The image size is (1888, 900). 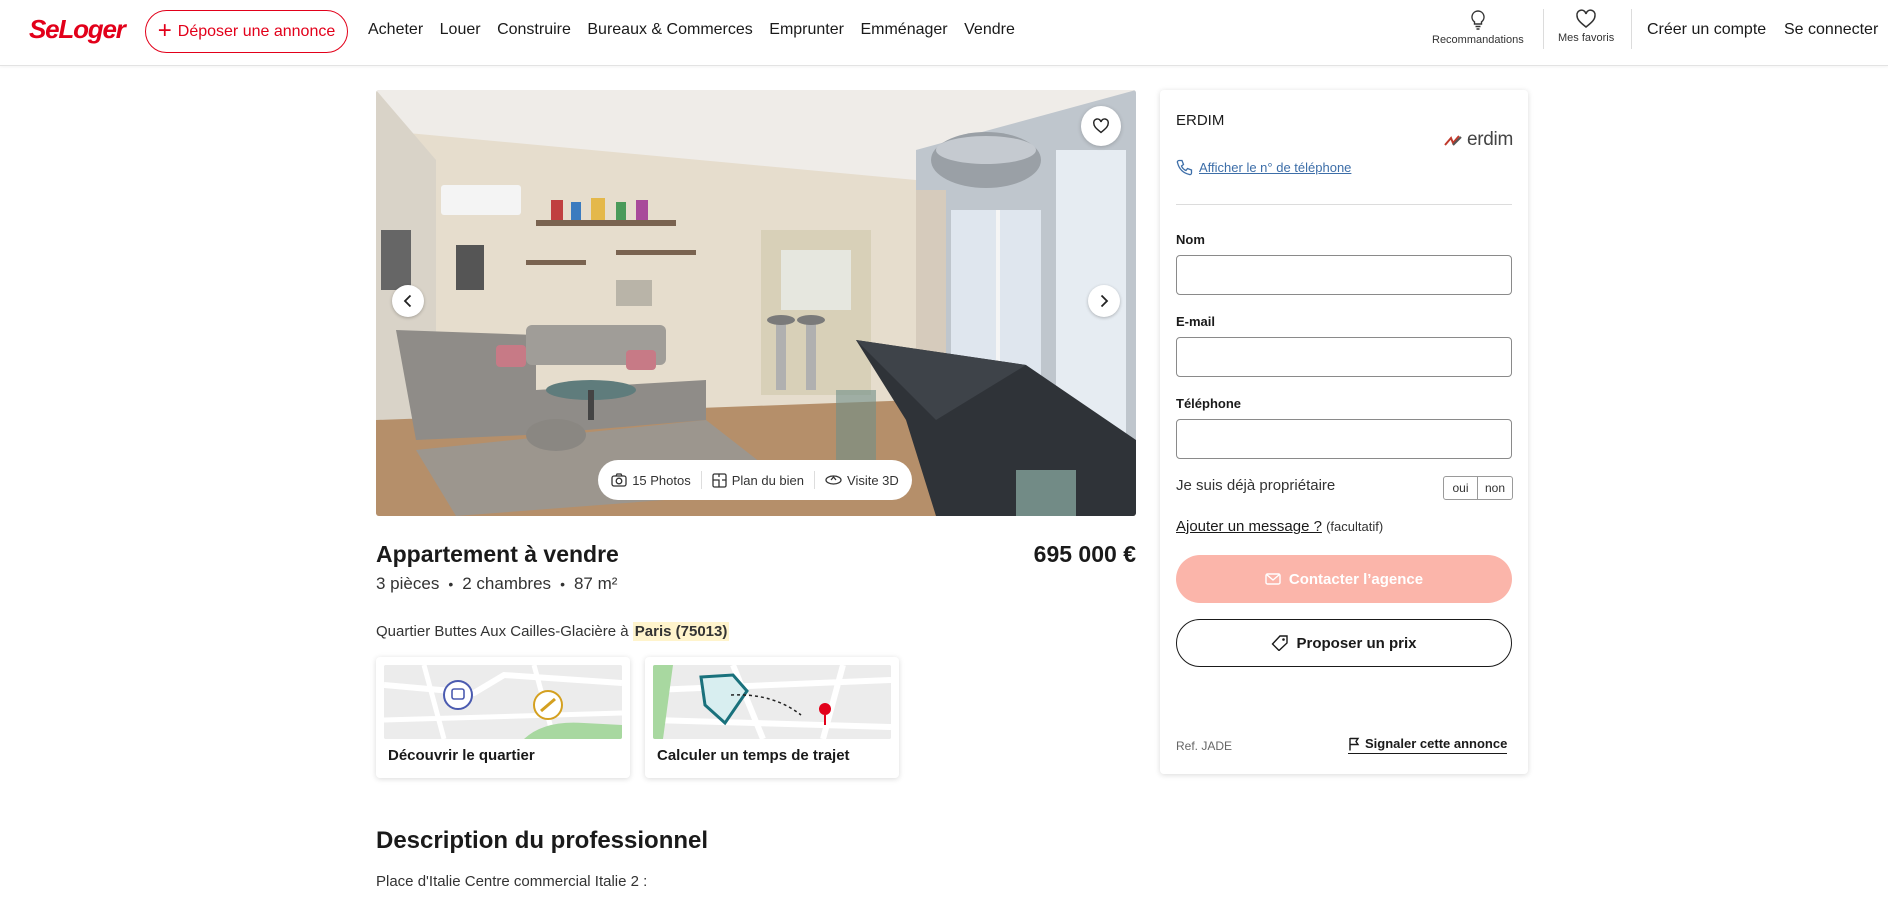 What do you see at coordinates (1190, 239) in the screenshot?
I see `name-label: Nom` at bounding box center [1190, 239].